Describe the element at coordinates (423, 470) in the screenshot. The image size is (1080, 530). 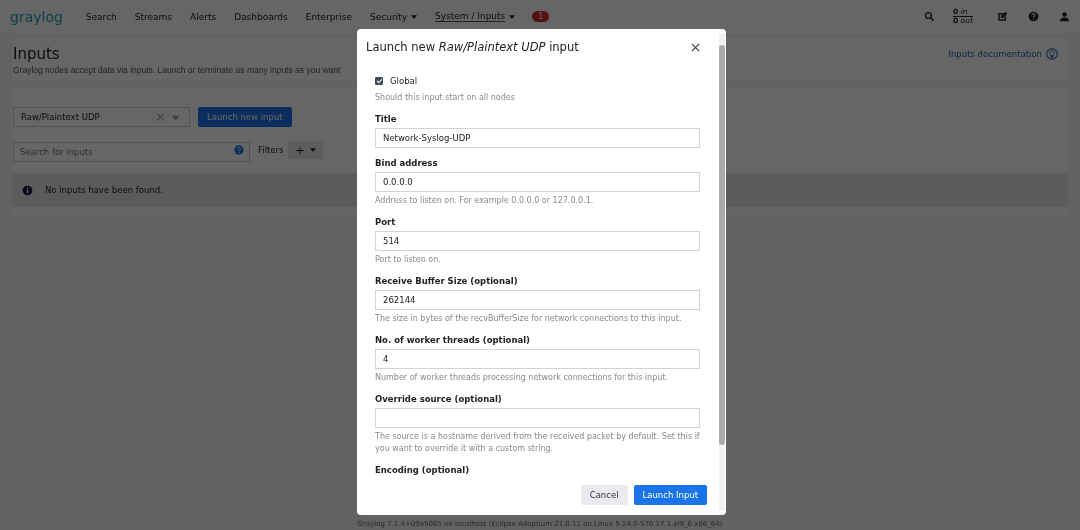
I see `field-label: Encoding (optional)` at that location.